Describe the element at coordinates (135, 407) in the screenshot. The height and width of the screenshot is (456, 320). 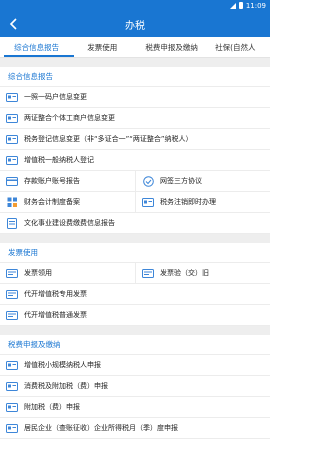
I see `list-item: 附加税（费）申报` at that location.